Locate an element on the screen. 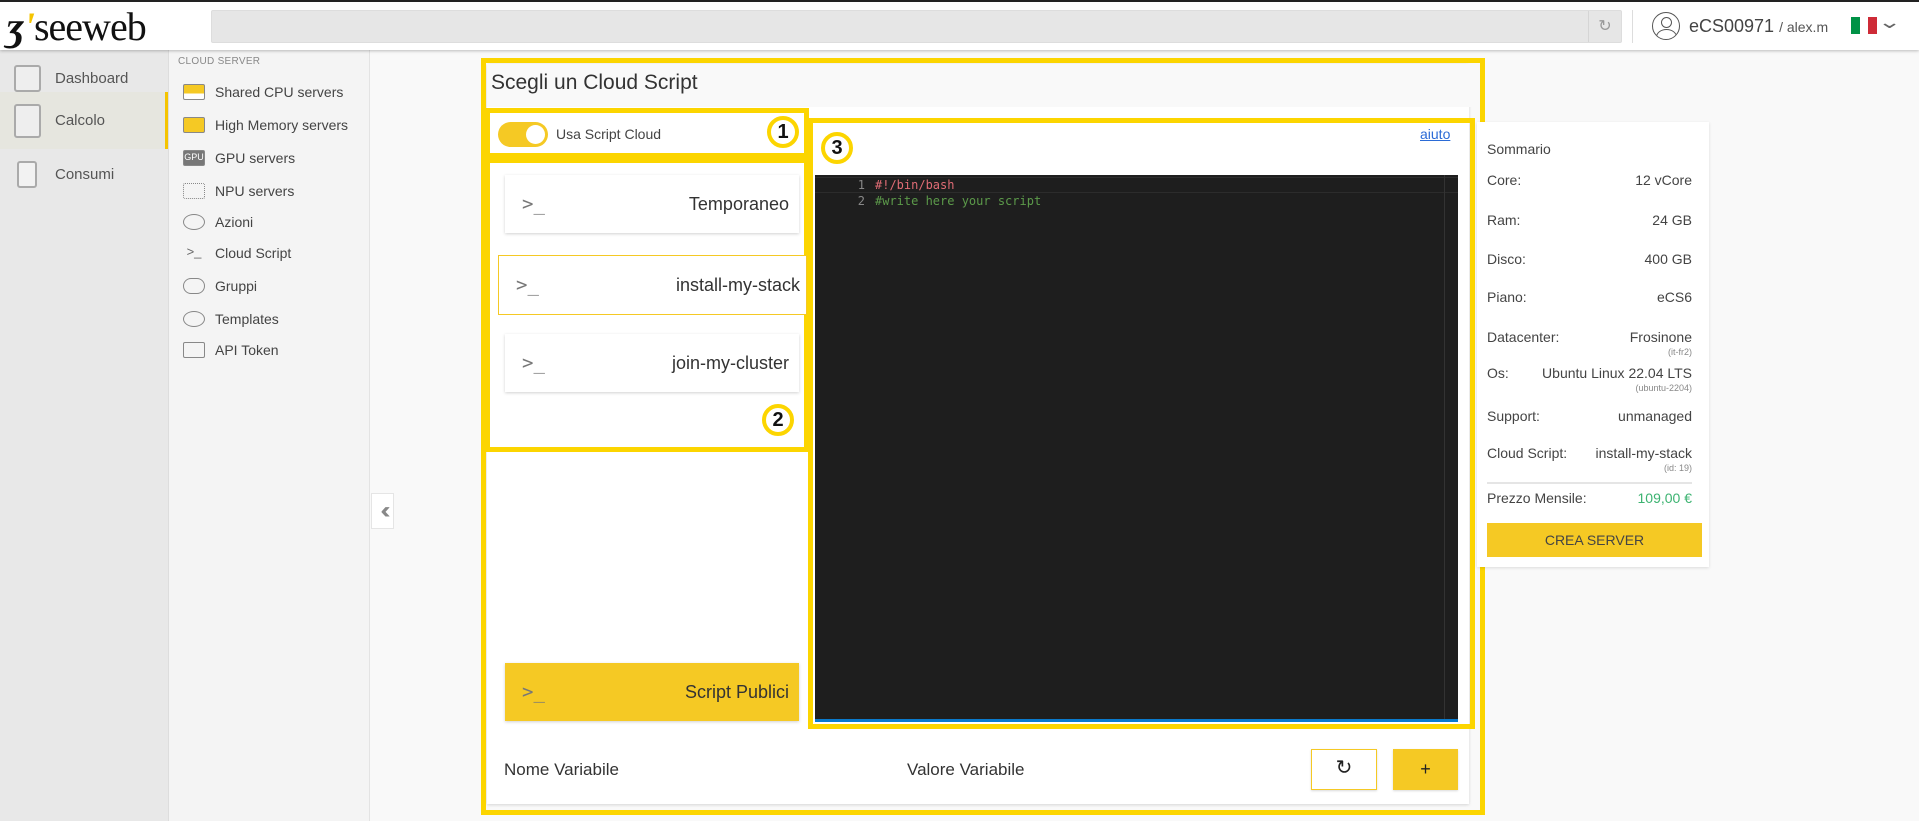 The image size is (1919, 821). memory-icon is located at coordinates (194, 125).